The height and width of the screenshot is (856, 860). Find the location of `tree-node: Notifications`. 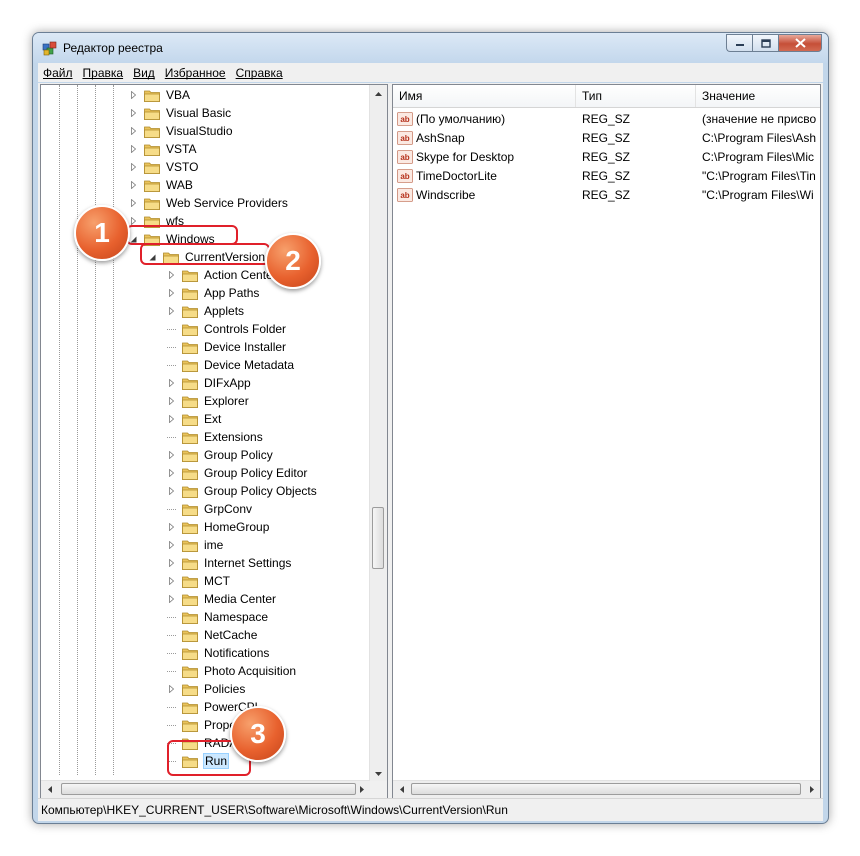

tree-node: Notifications is located at coordinates (218, 653).